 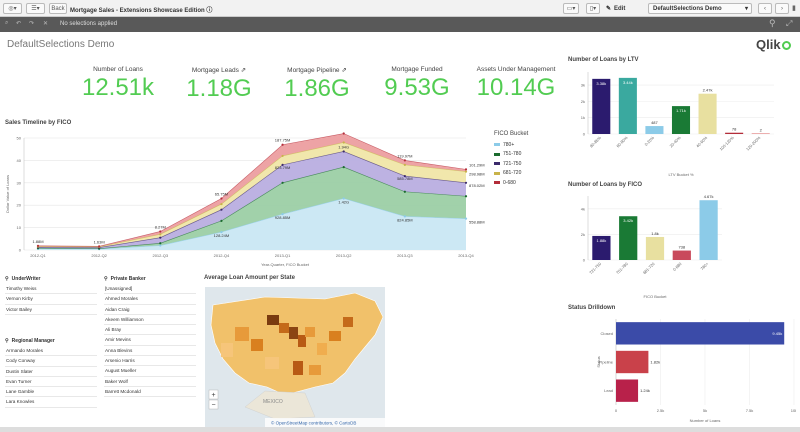 What do you see at coordinates (150, 361) in the screenshot?
I see `list-item: Arsenio Harris` at bounding box center [150, 361].